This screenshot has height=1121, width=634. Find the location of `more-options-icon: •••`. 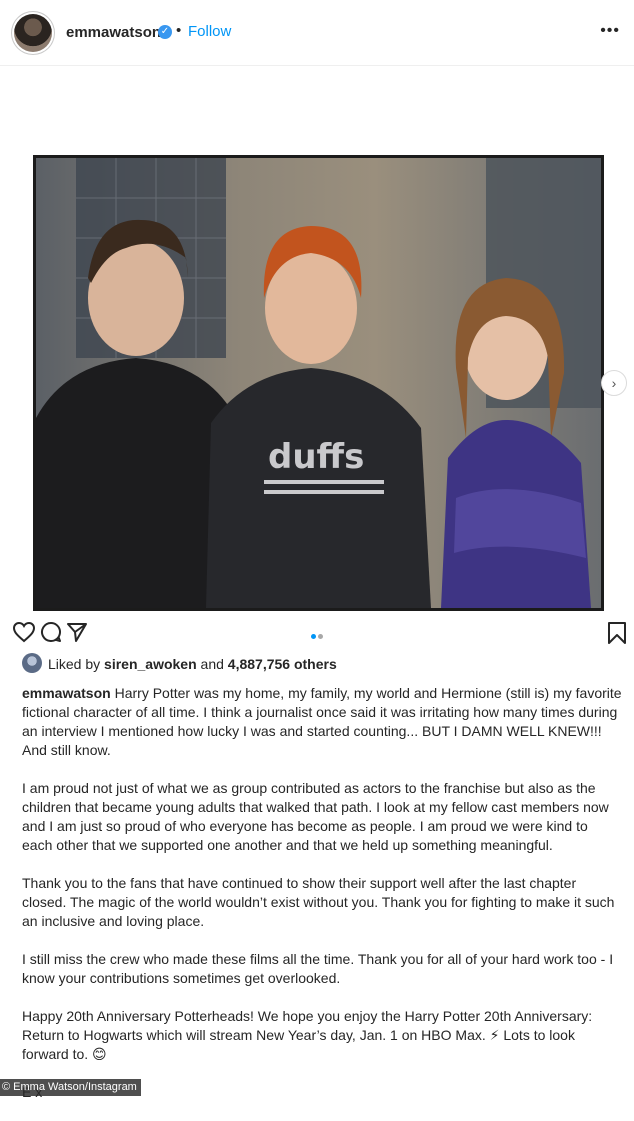

more-options-icon: ••• is located at coordinates (610, 31).